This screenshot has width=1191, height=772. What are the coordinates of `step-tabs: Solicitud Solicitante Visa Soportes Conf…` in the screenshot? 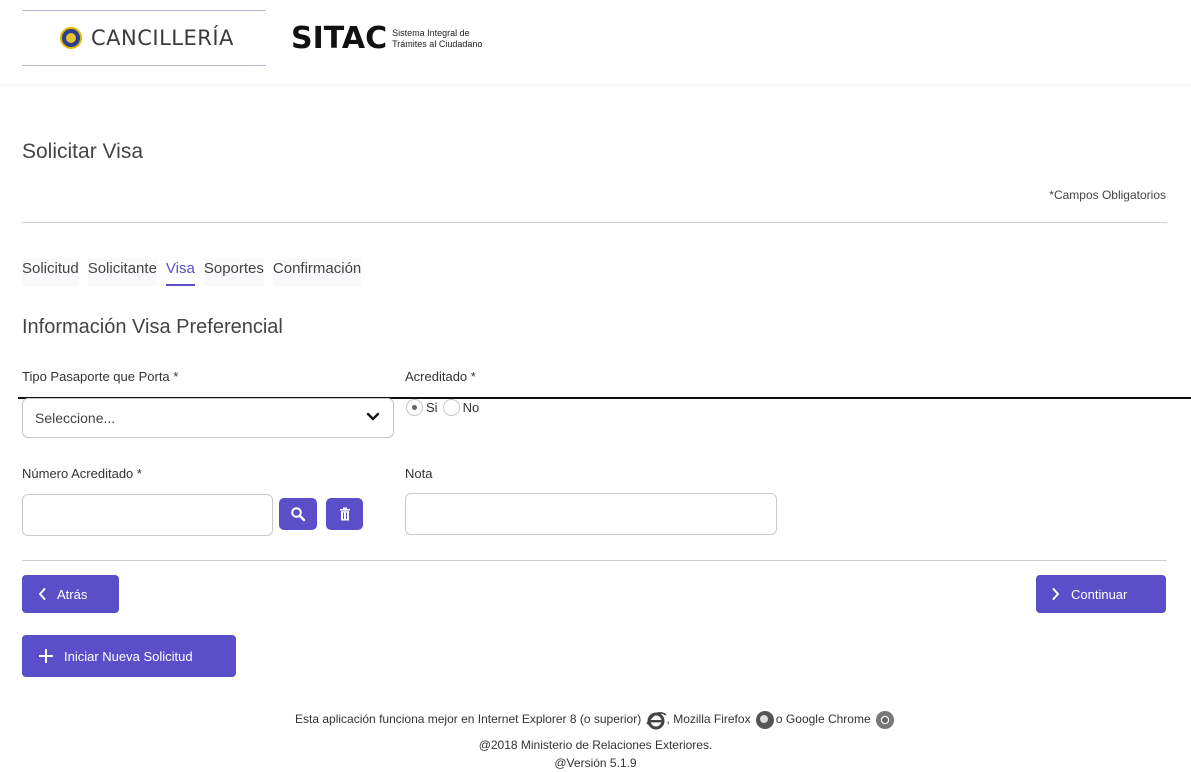 It's located at (196, 272).